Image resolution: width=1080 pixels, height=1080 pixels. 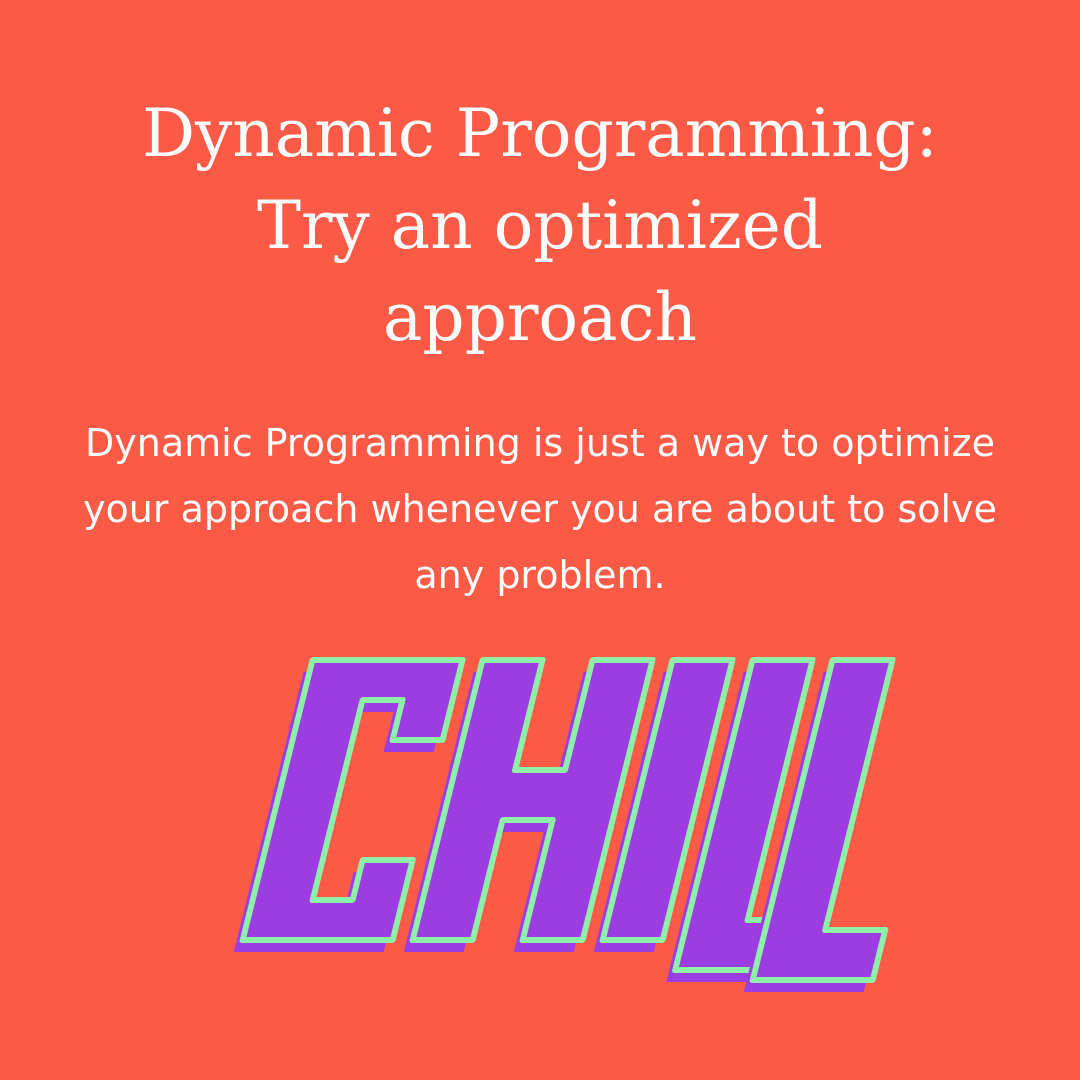 I want to click on title-line-1: Dynamic Programming:, so click(x=540, y=133).